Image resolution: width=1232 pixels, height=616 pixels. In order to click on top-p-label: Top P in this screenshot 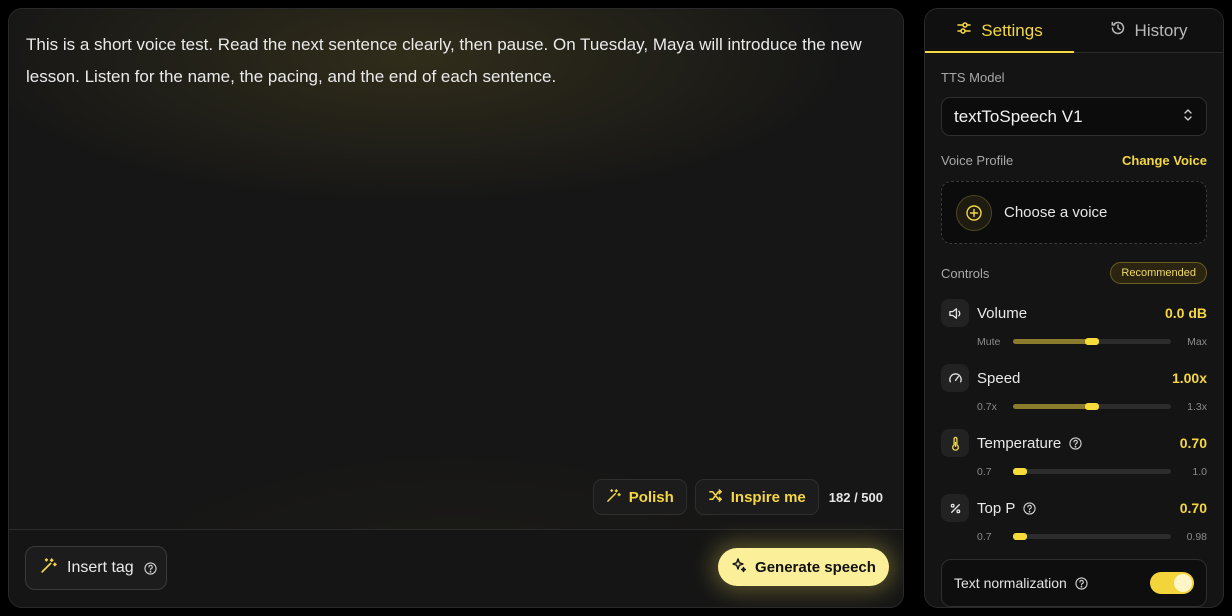, I will do `click(1006, 508)`.